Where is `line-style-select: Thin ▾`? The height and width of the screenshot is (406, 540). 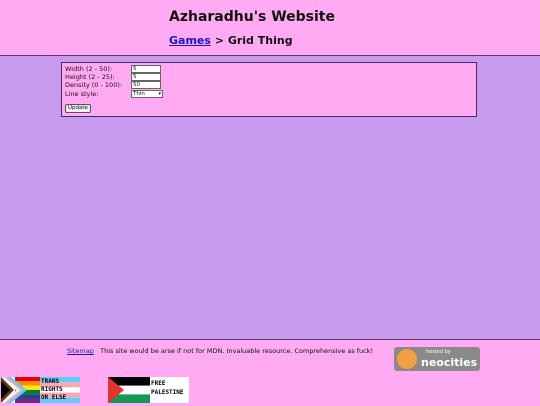
line-style-select: Thin ▾ is located at coordinates (147, 94).